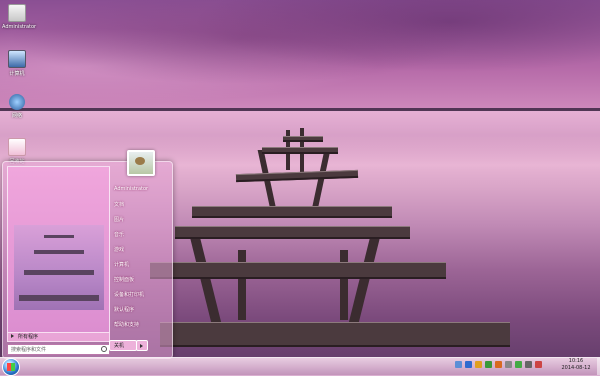  I want to click on start-item-help-support: 帮助和支持, so click(126, 324).